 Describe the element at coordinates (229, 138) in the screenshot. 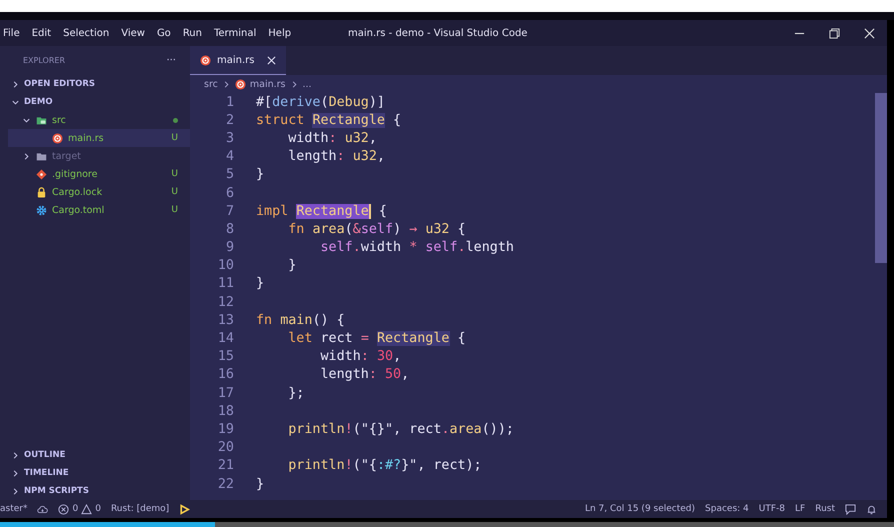

I see `line-number: 3` at that location.